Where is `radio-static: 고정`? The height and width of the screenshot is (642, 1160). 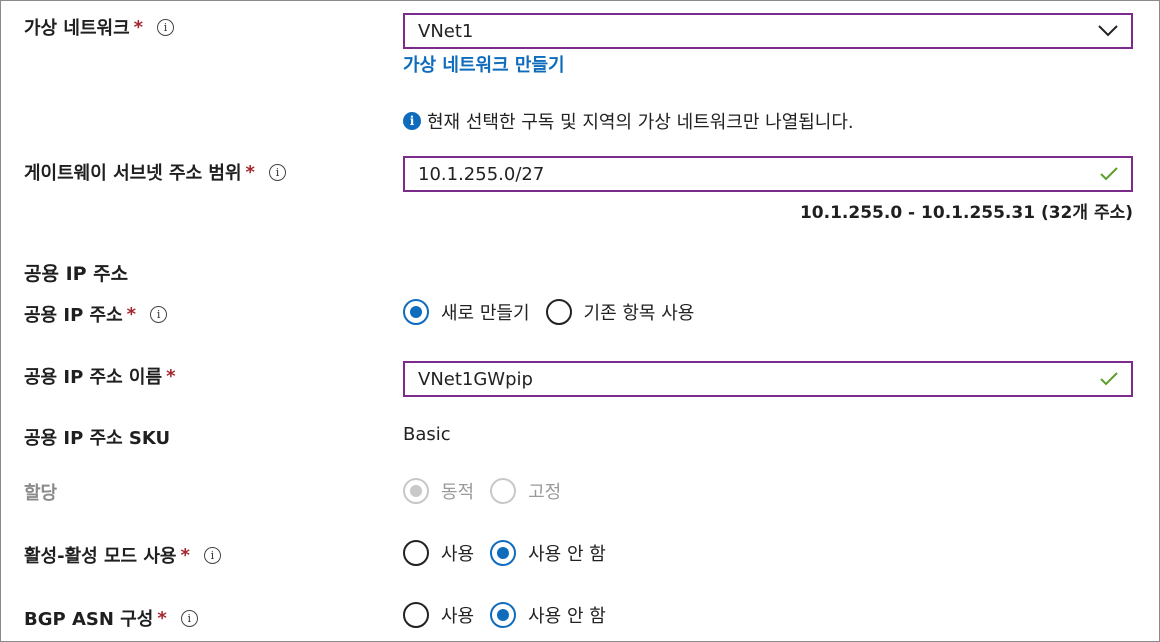
radio-static: 고정 is located at coordinates (525, 491).